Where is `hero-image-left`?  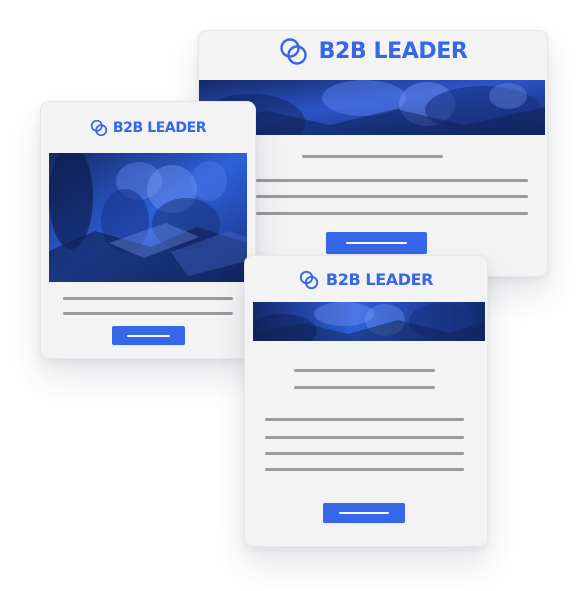
hero-image-left is located at coordinates (148, 217).